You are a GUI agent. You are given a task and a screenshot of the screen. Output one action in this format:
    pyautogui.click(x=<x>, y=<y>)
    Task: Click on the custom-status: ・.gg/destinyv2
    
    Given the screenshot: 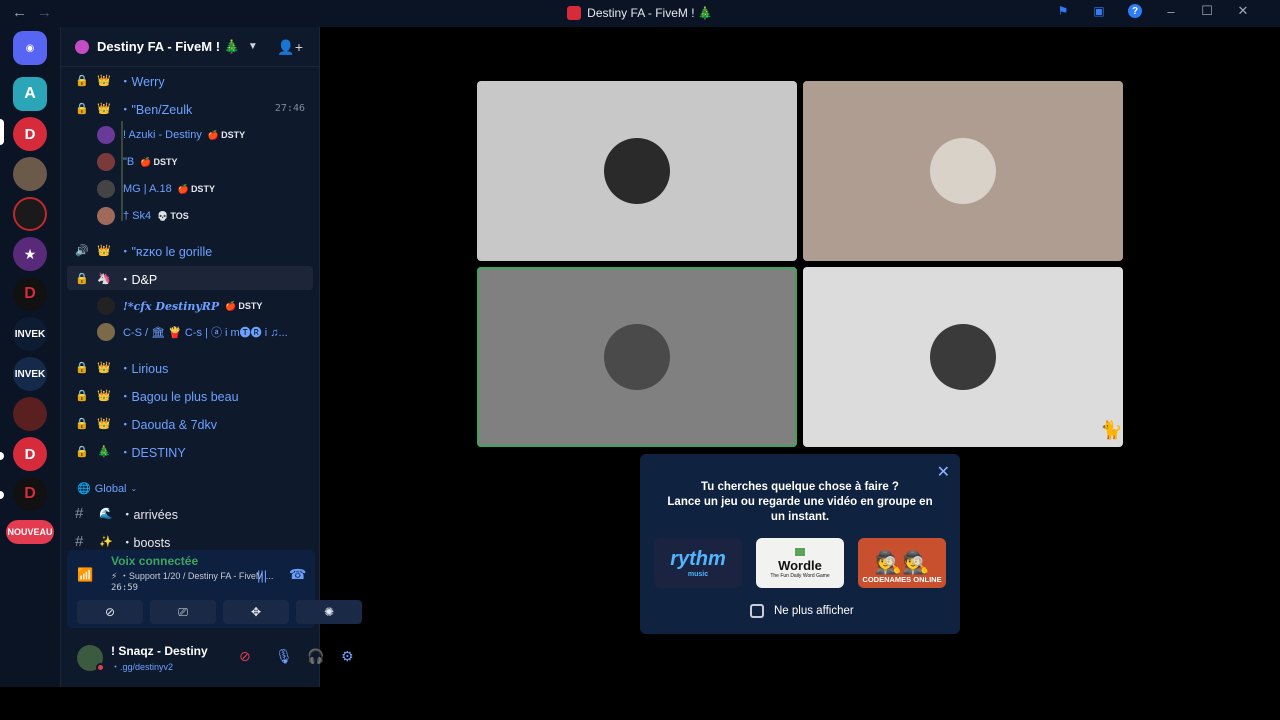 What is the action you would take?
    pyautogui.click(x=142, y=667)
    